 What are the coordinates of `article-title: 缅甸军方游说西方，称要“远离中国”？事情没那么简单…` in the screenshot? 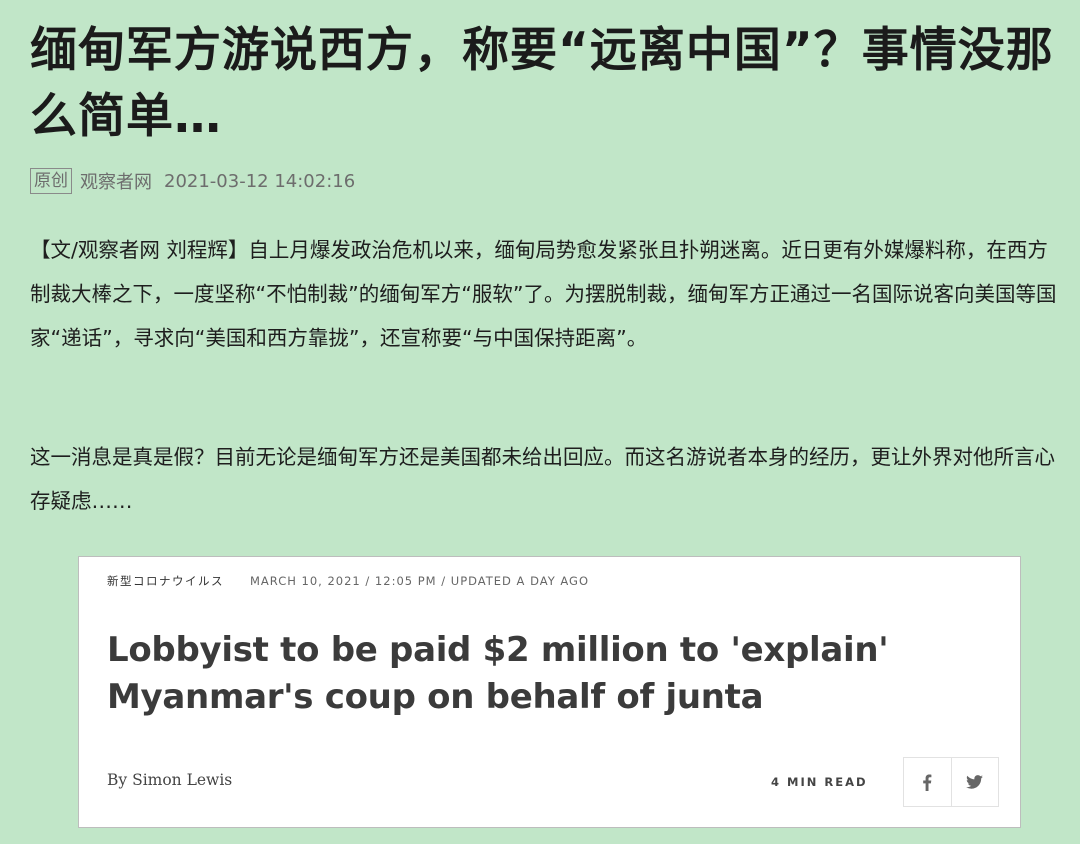 It's located at (542, 83).